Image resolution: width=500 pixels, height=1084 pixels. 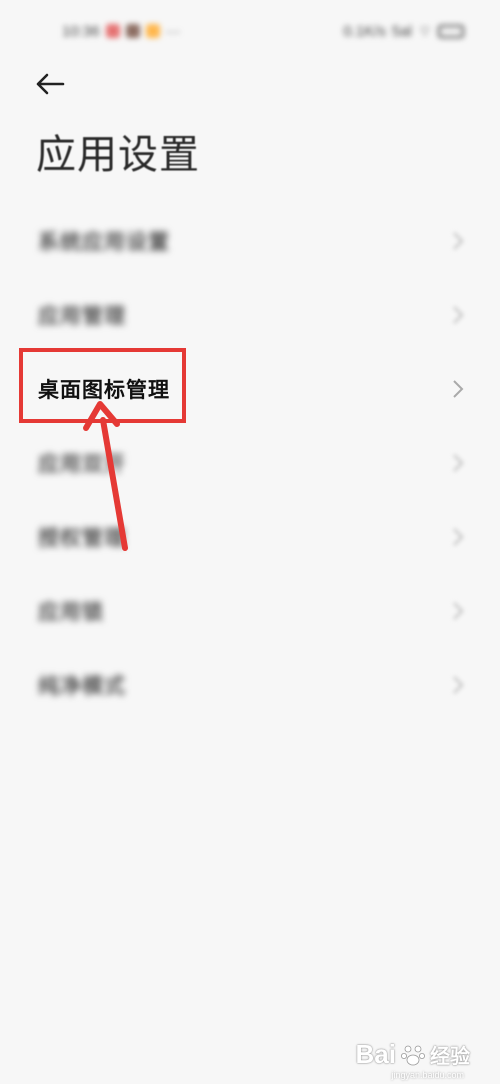 I want to click on status-bar: 10:36 ··· 0.1K/s 5al ⌔, so click(x=250, y=31).